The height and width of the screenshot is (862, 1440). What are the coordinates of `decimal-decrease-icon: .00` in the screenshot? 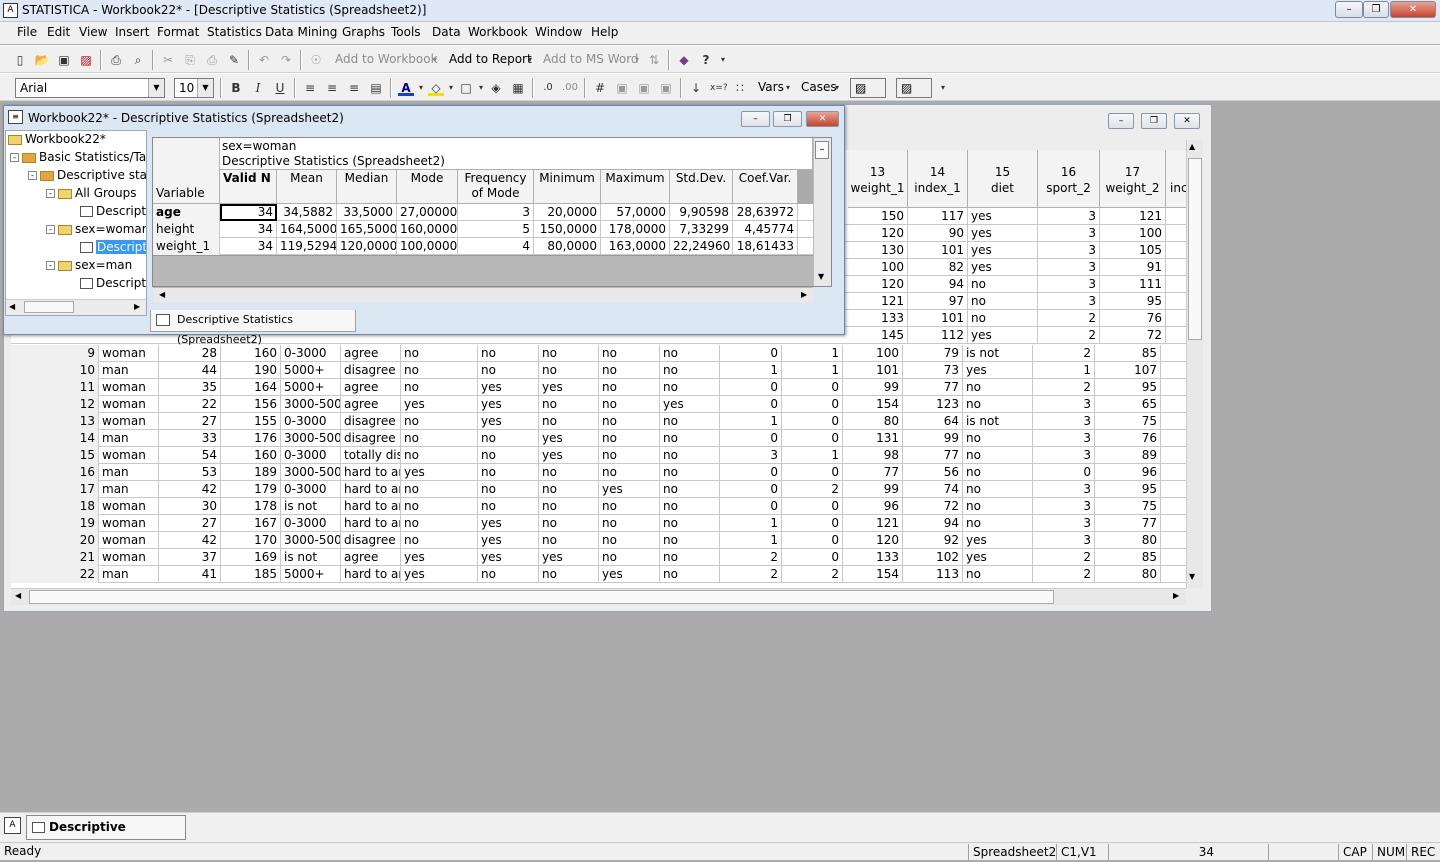 It's located at (570, 88).